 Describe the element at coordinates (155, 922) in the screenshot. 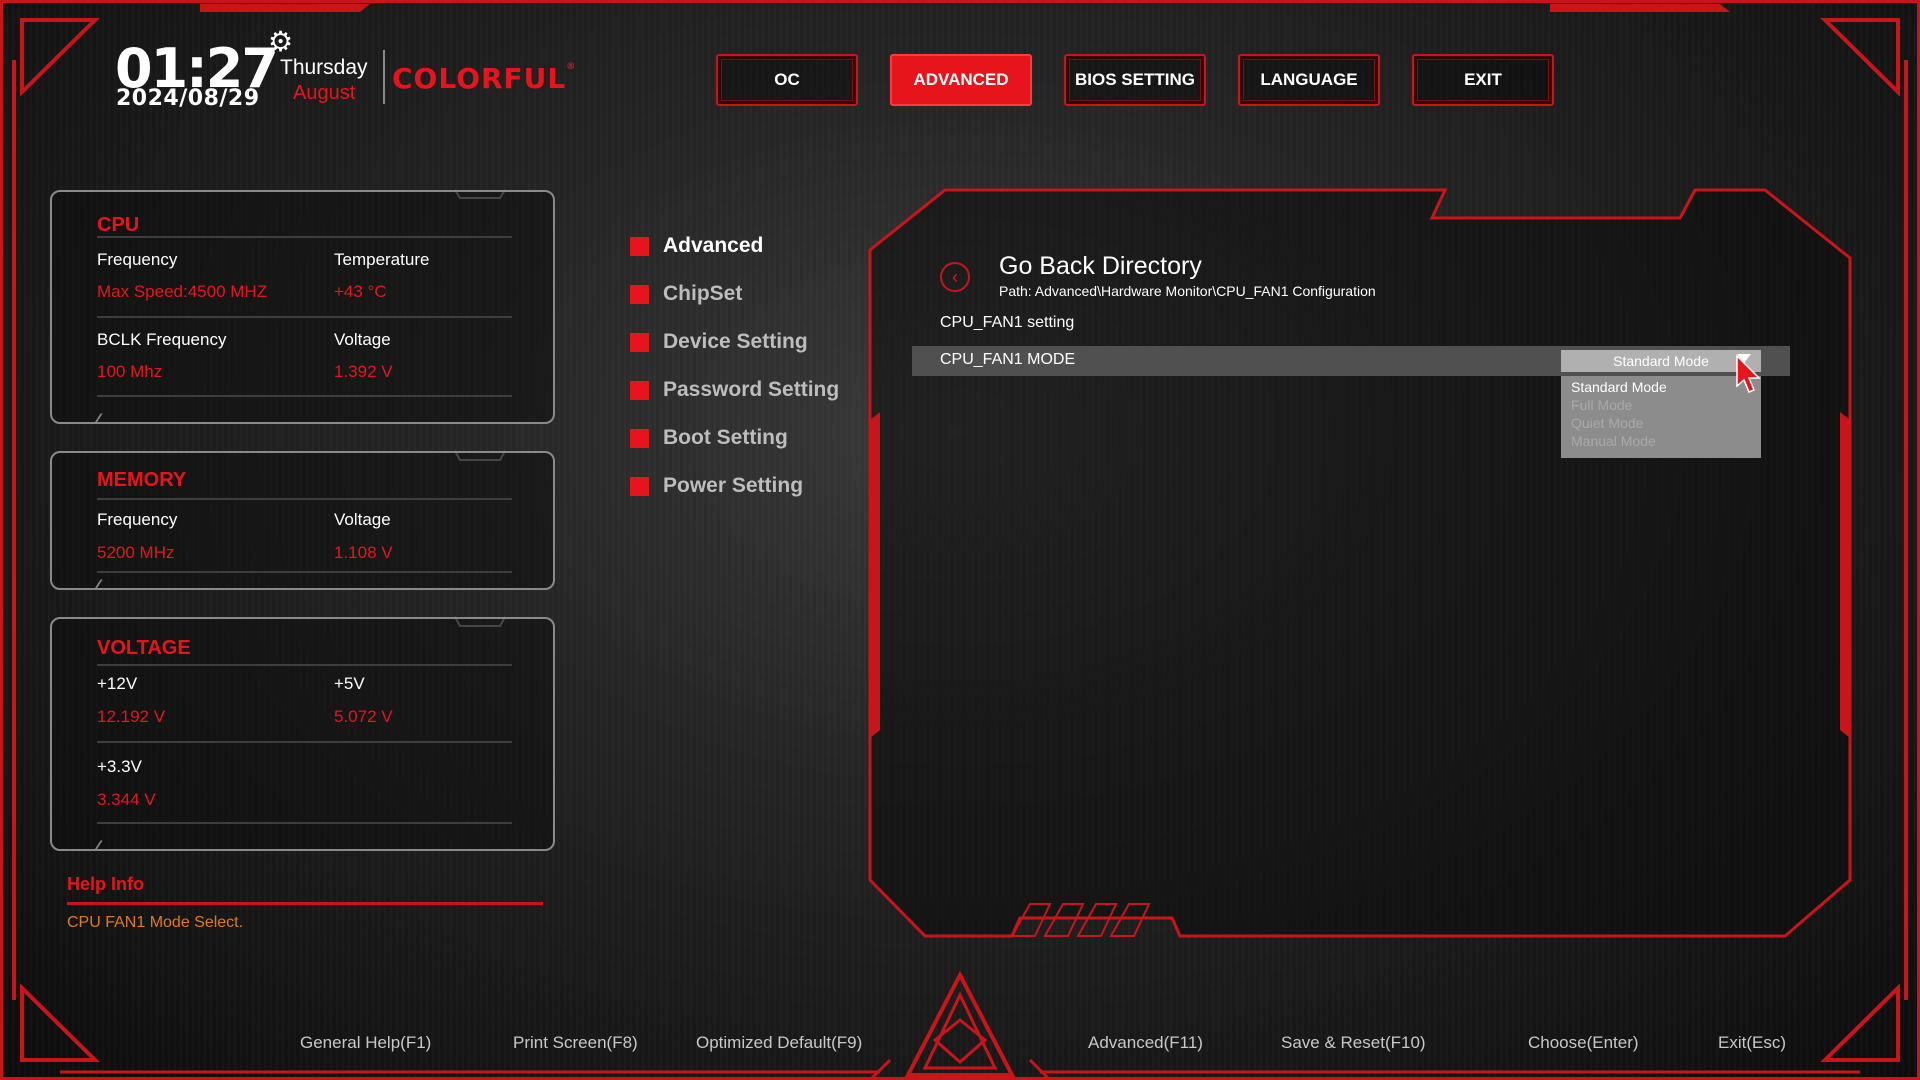

I see `help-text: CPU FAN1 Mode Select.` at that location.